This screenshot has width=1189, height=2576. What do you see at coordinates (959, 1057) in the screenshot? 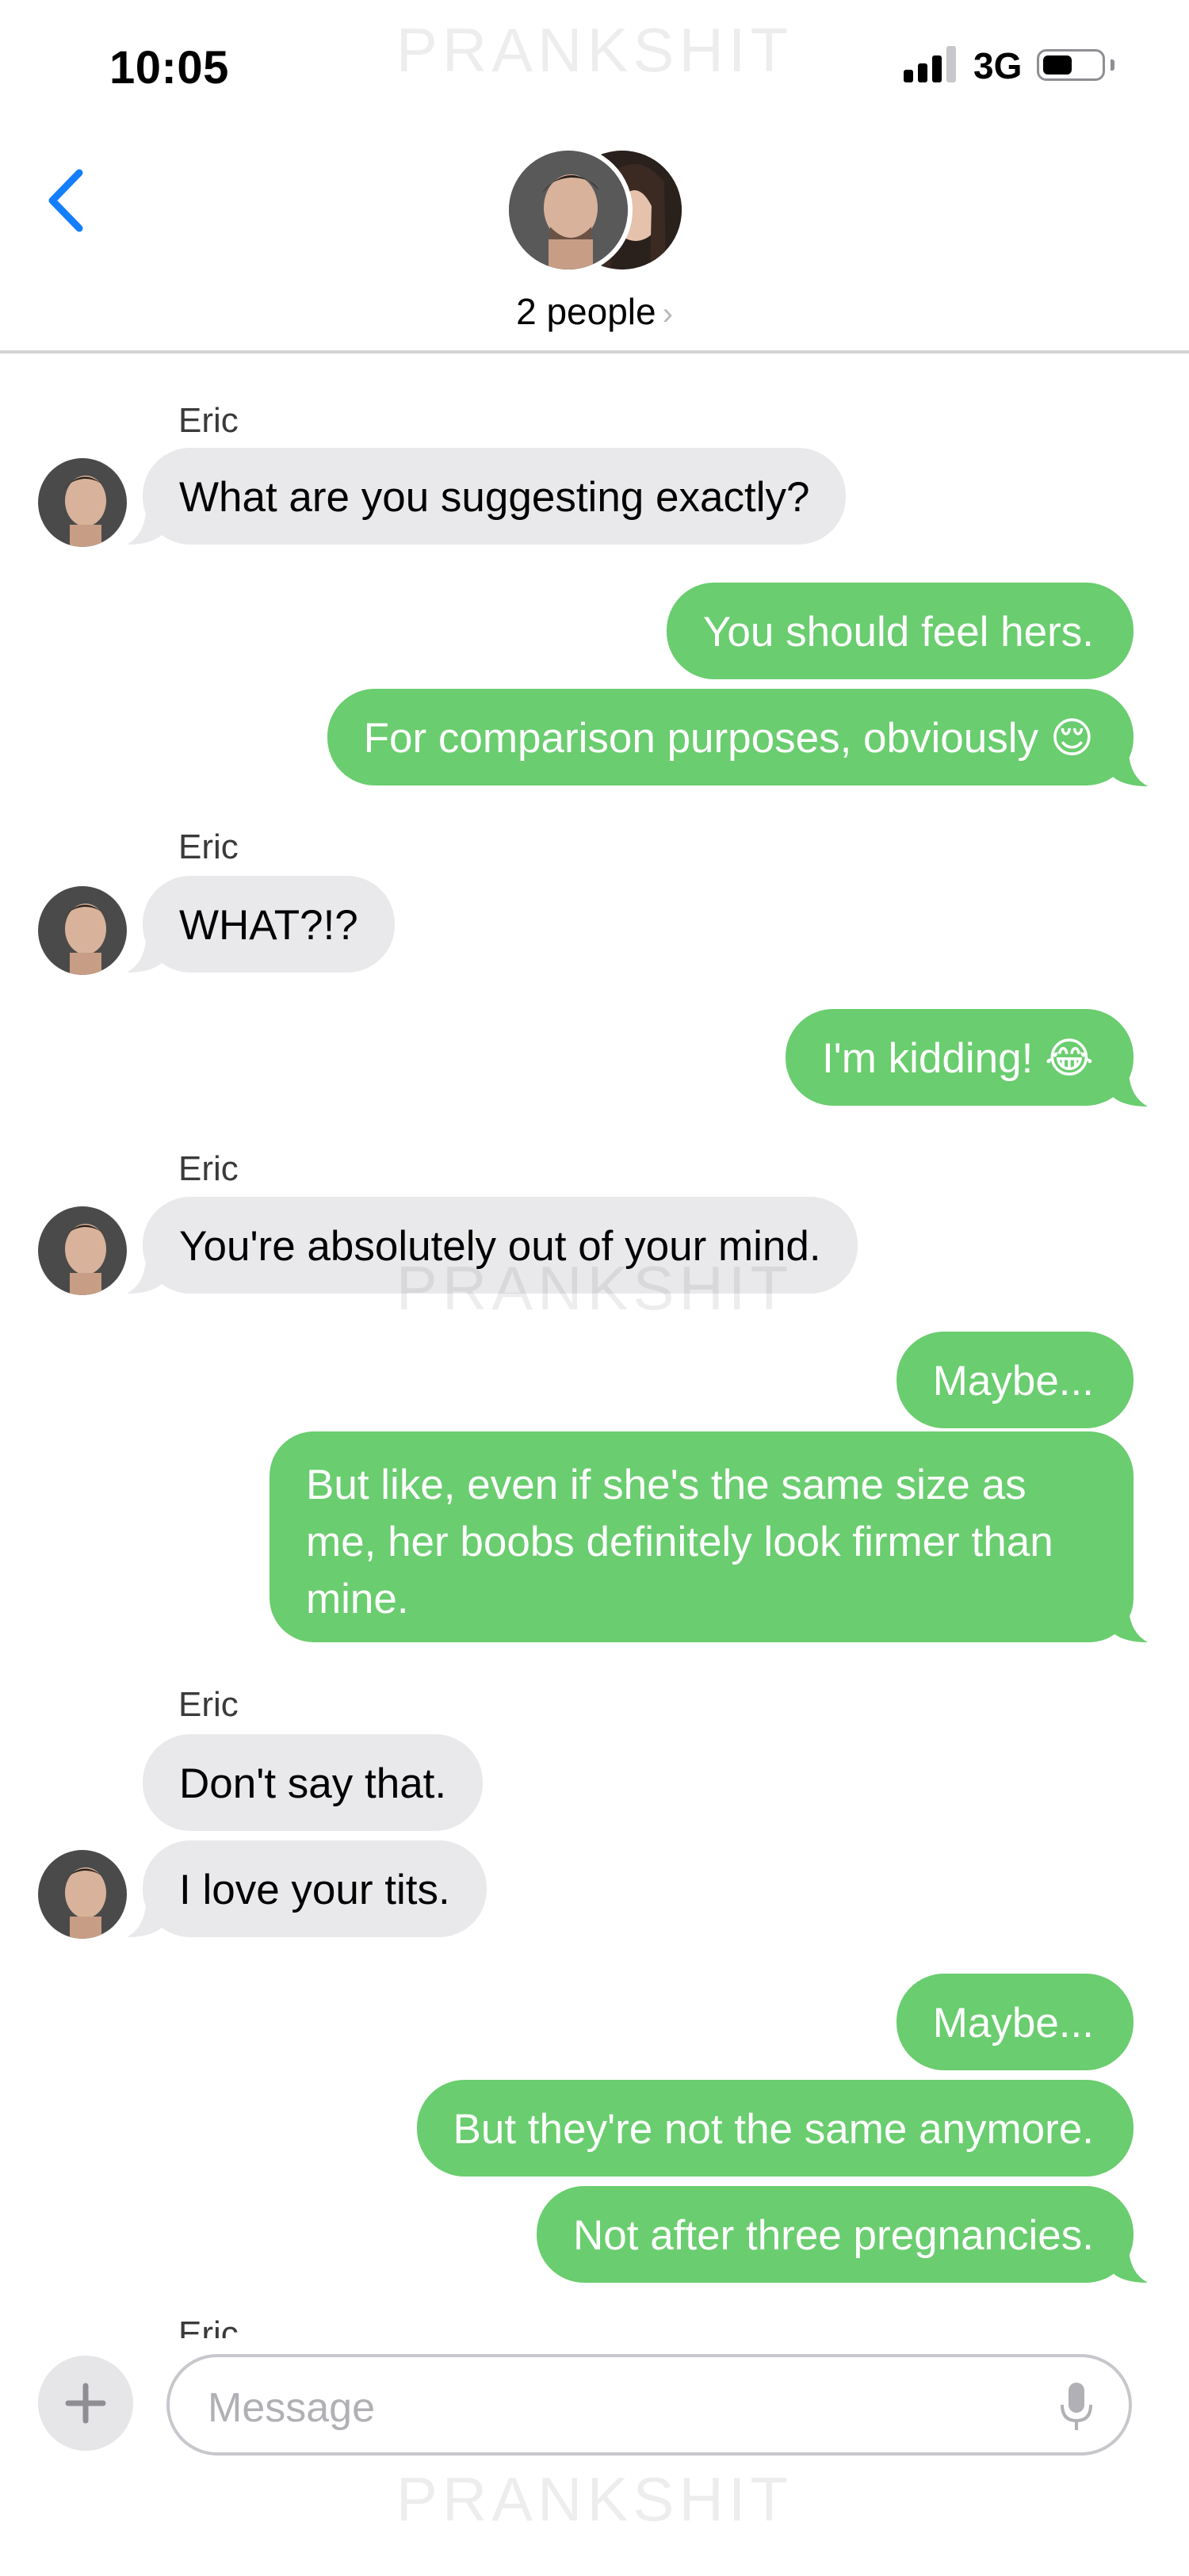
I see `outgoing-message: I'm kidding! 😂` at bounding box center [959, 1057].